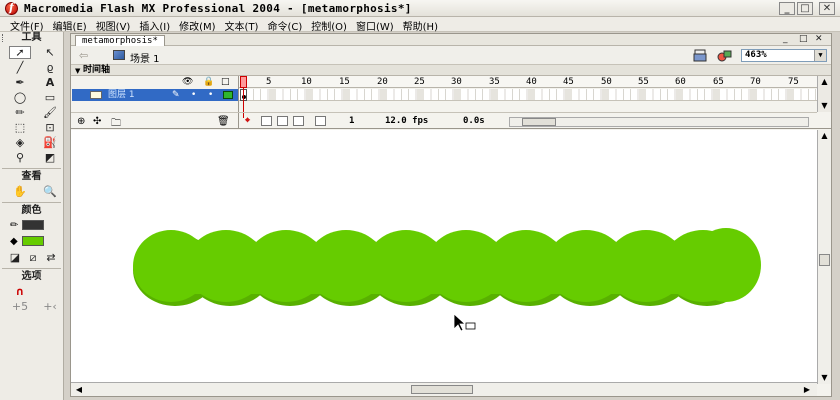 This screenshot has height=400, width=840. What do you see at coordinates (155, 95) in the screenshot?
I see `layer-row: 图层 1 ✎ • •` at bounding box center [155, 95].